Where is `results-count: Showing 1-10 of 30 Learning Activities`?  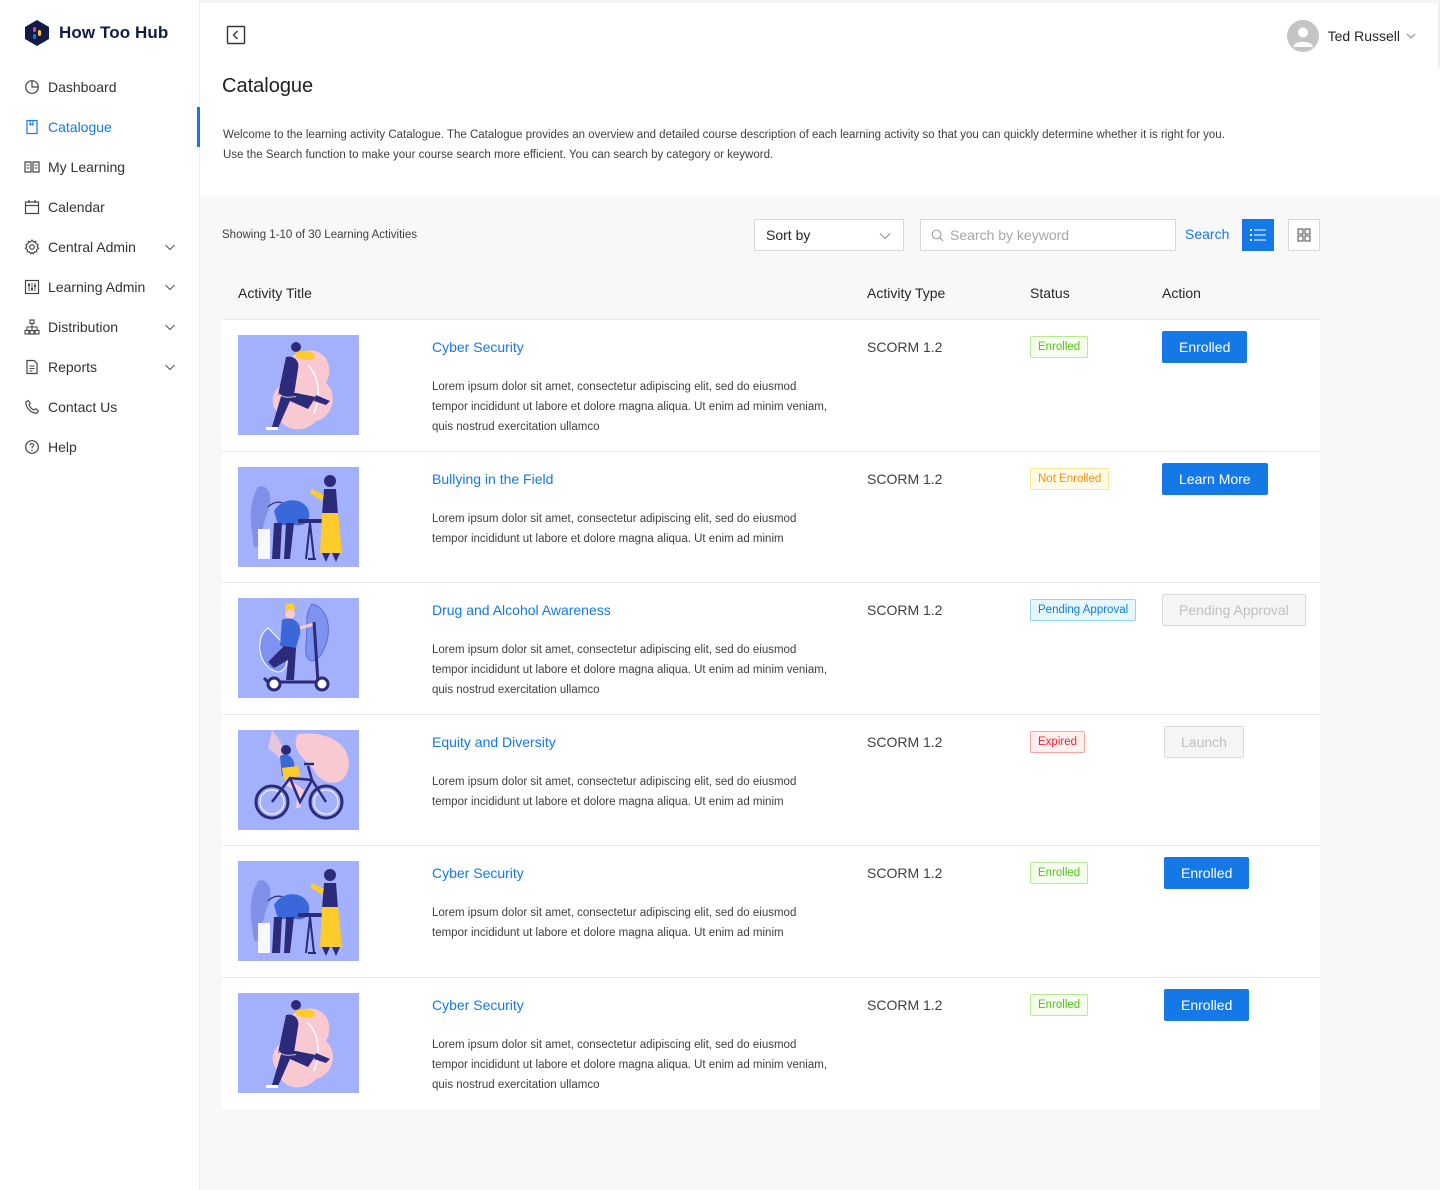
results-count: Showing 1-10 of 30 Learning Activities is located at coordinates (319, 235).